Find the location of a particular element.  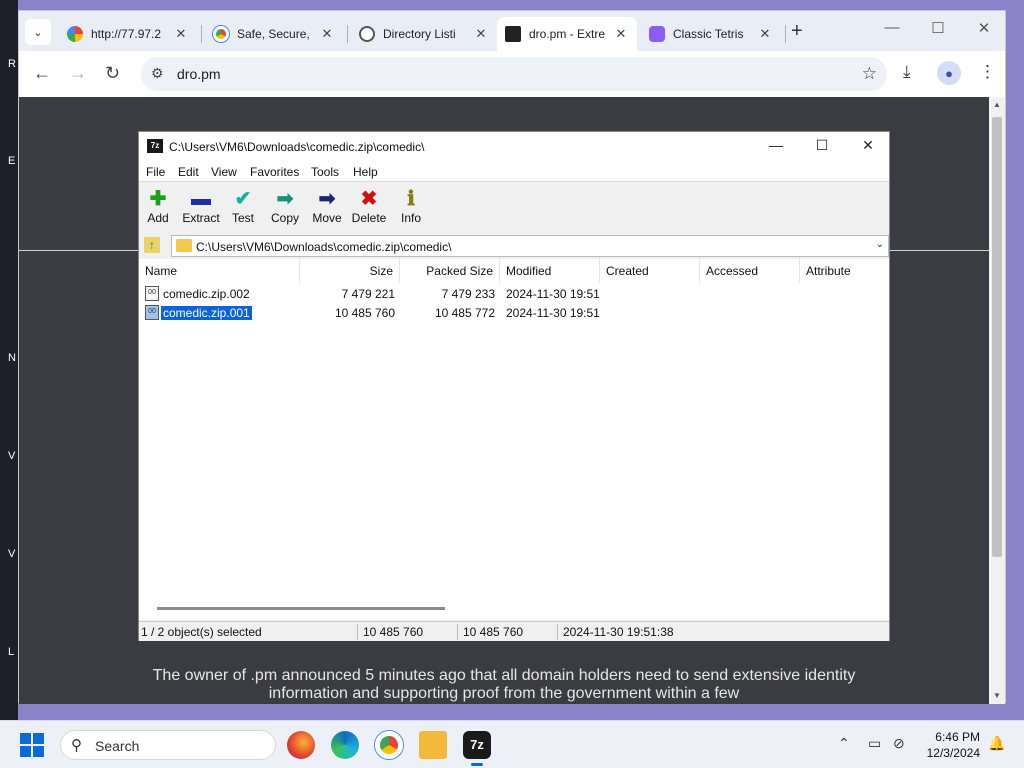

plus-icon: ✚ is located at coordinates (158, 199).